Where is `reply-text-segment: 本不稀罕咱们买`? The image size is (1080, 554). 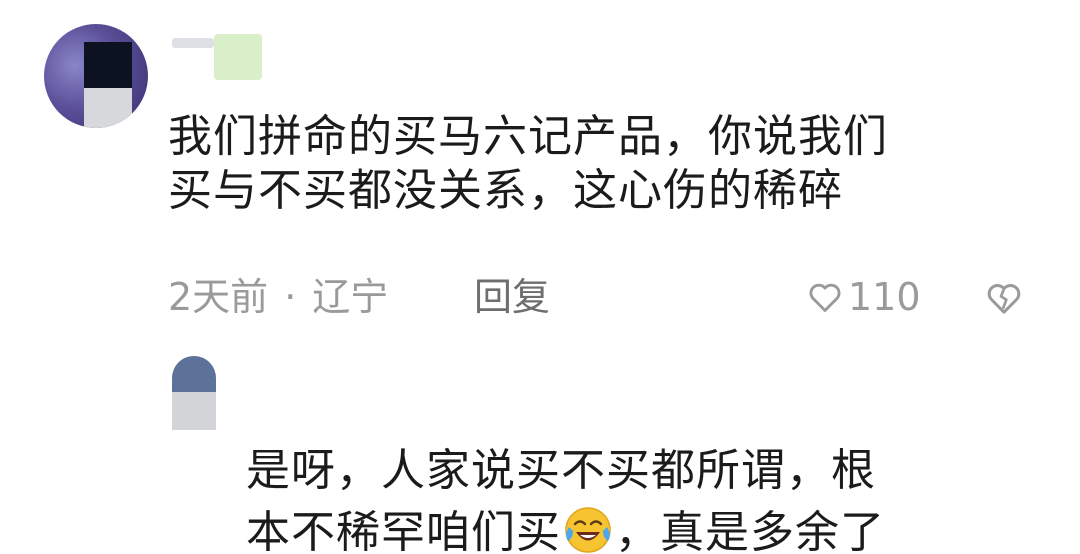 reply-text-segment: 本不稀罕咱们买 is located at coordinates (403, 530).